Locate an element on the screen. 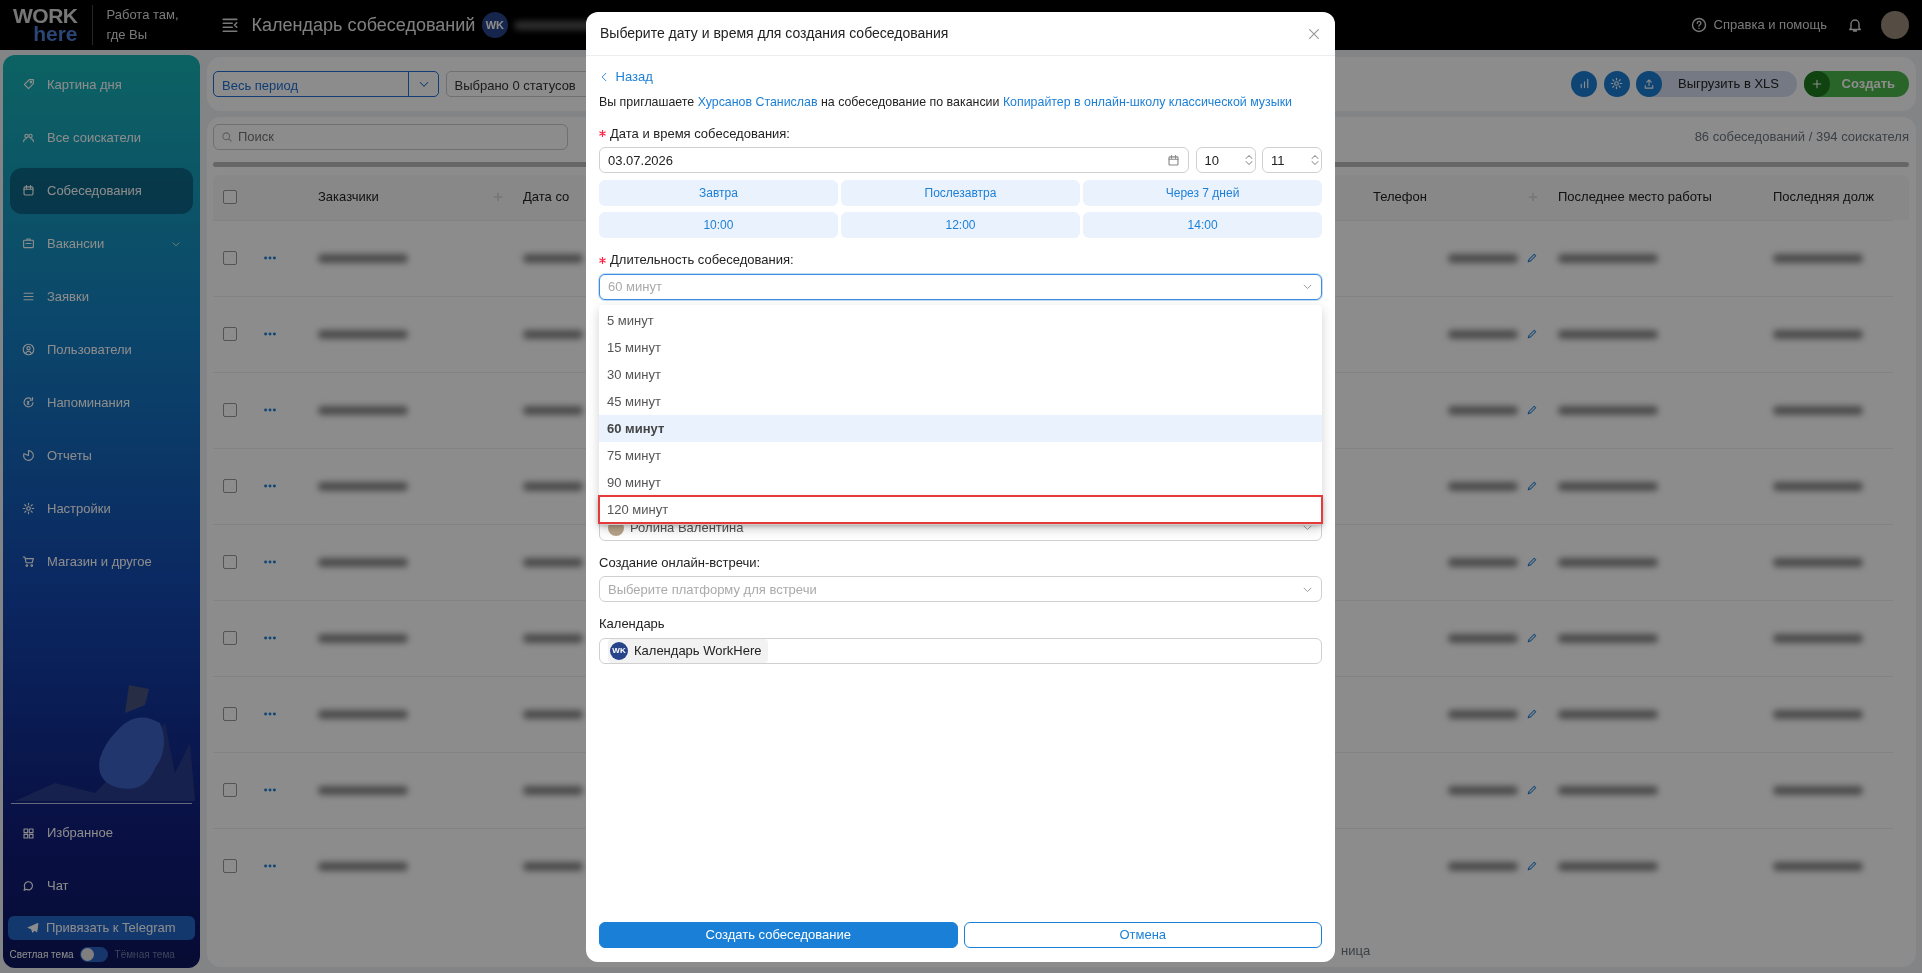  field-label: Длительность собеседования: is located at coordinates (702, 260).